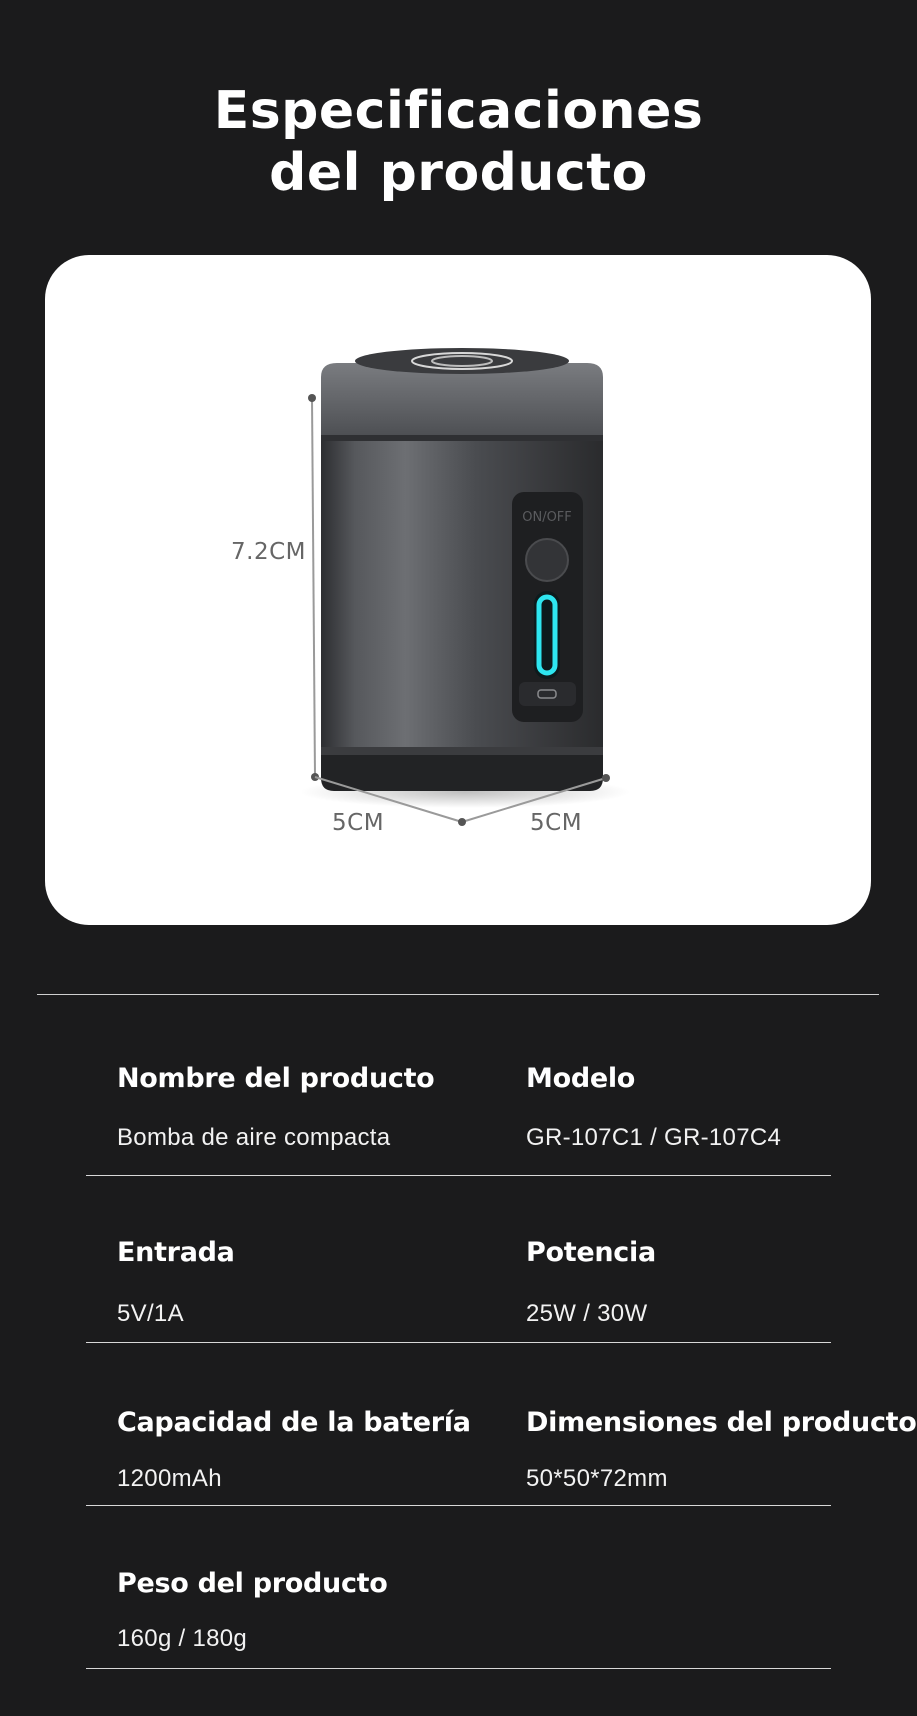  Describe the element at coordinates (587, 1313) in the screenshot. I see `spec-value-power: 25W / 30W` at that location.